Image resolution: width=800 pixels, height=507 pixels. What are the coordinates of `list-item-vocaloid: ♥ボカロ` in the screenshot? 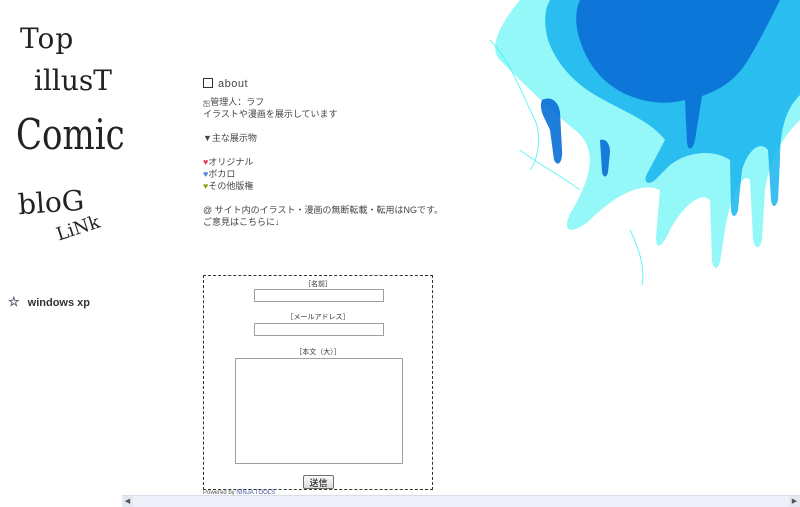 It's located at (333, 174).